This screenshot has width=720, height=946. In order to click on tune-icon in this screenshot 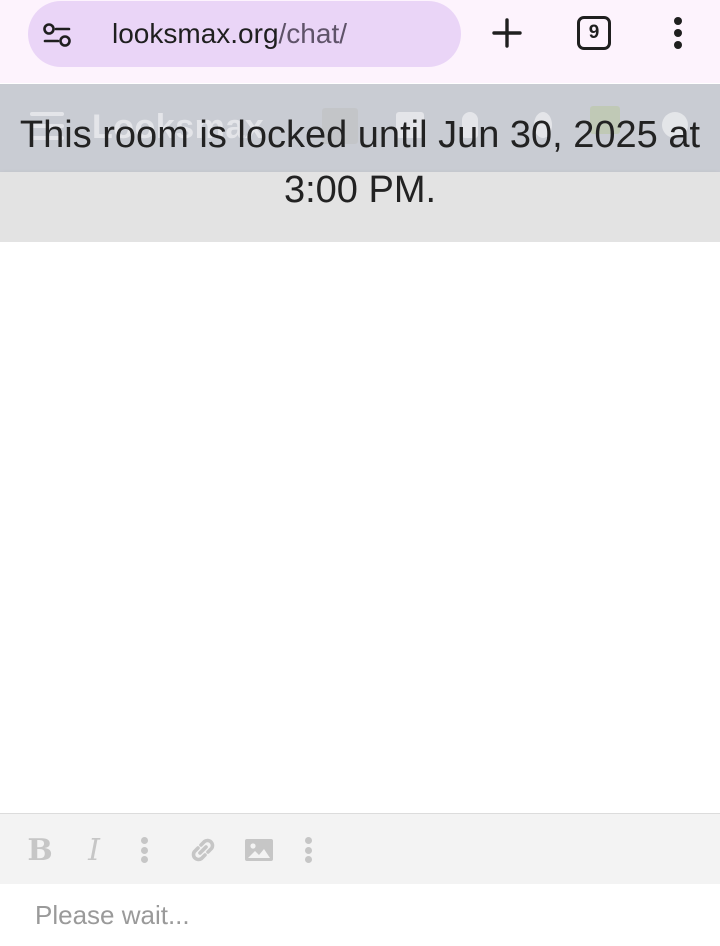, I will do `click(57, 35)`.